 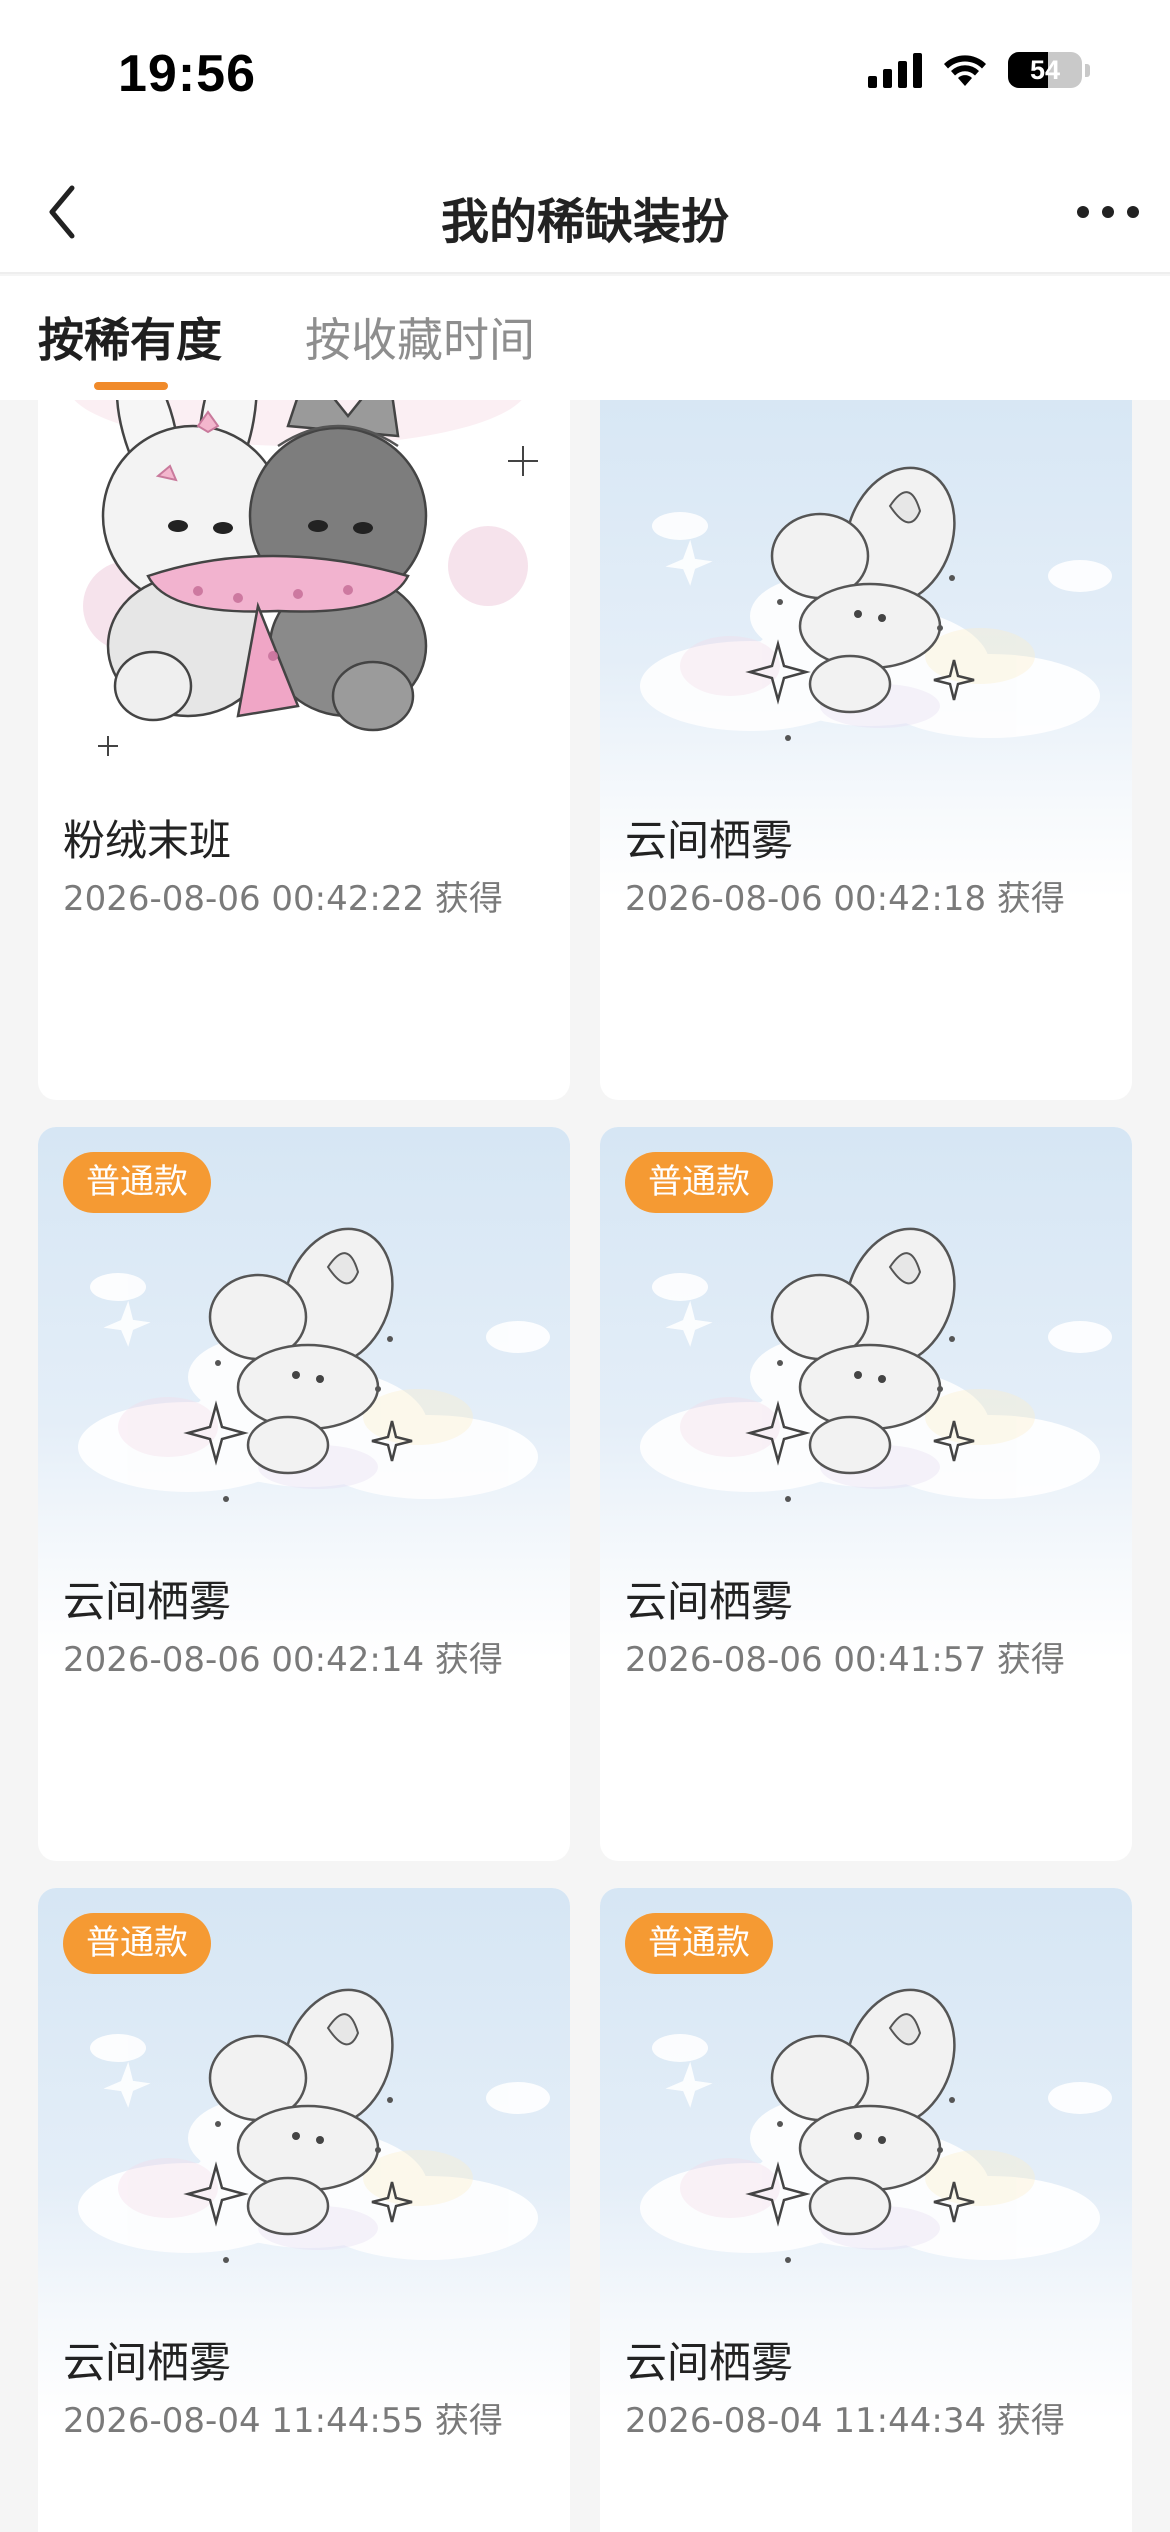 What do you see at coordinates (845, 2421) in the screenshot?
I see `item-acquired-date: 2026-08-04 11:44:34 获得` at bounding box center [845, 2421].